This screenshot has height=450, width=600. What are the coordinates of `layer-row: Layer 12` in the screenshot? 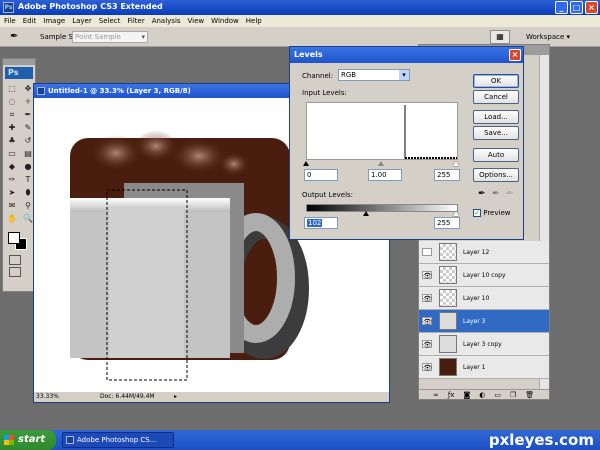 It's located at (484, 252).